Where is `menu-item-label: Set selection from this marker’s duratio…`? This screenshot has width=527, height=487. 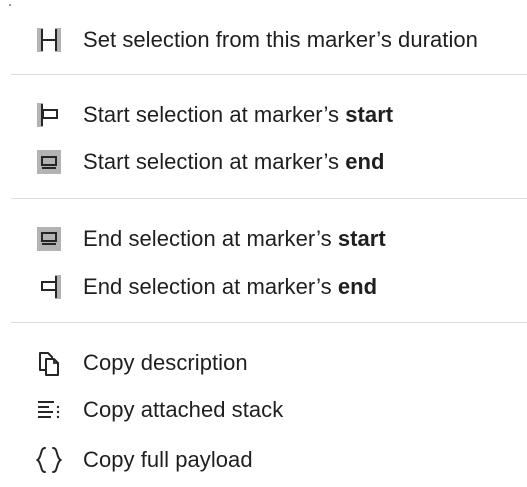
menu-item-label: Set selection from this marker’s duratio… is located at coordinates (280, 39).